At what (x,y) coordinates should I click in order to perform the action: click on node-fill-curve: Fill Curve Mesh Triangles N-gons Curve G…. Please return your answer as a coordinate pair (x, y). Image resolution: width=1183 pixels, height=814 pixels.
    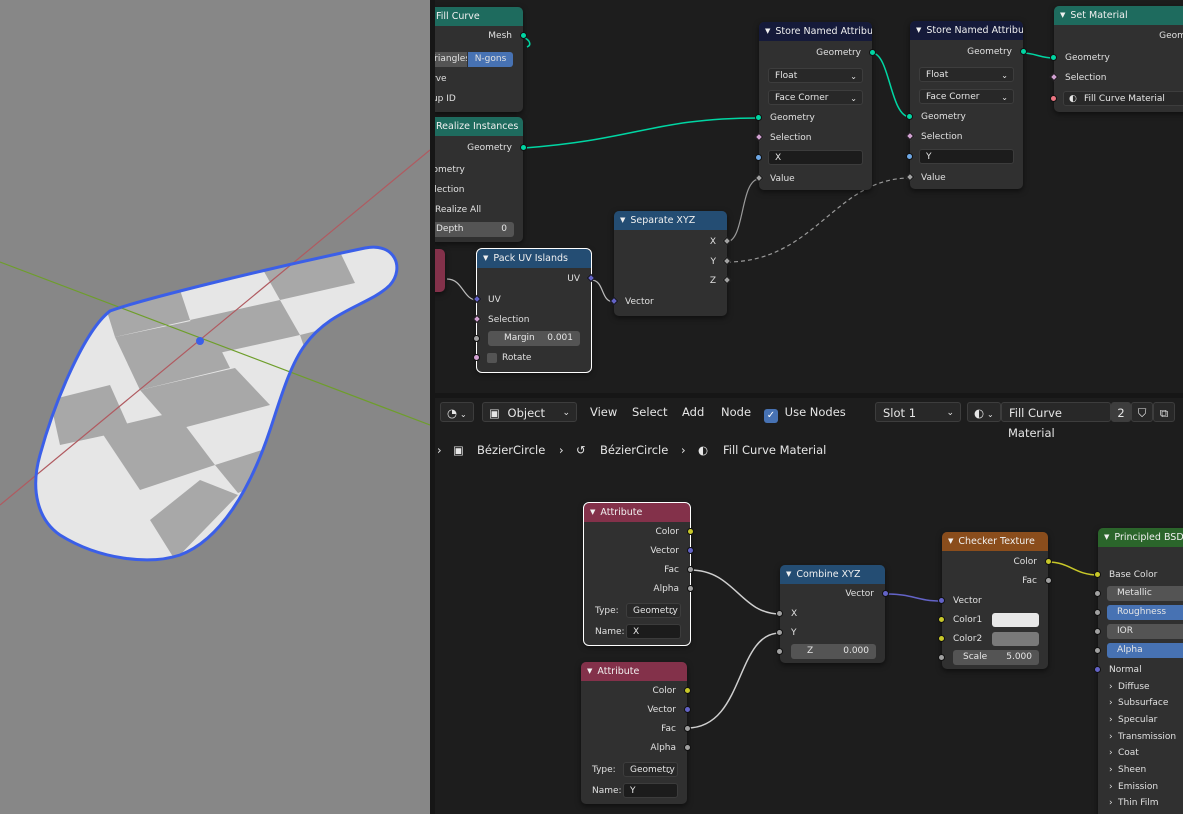
    Looking at the image, I should click on (481, 59).